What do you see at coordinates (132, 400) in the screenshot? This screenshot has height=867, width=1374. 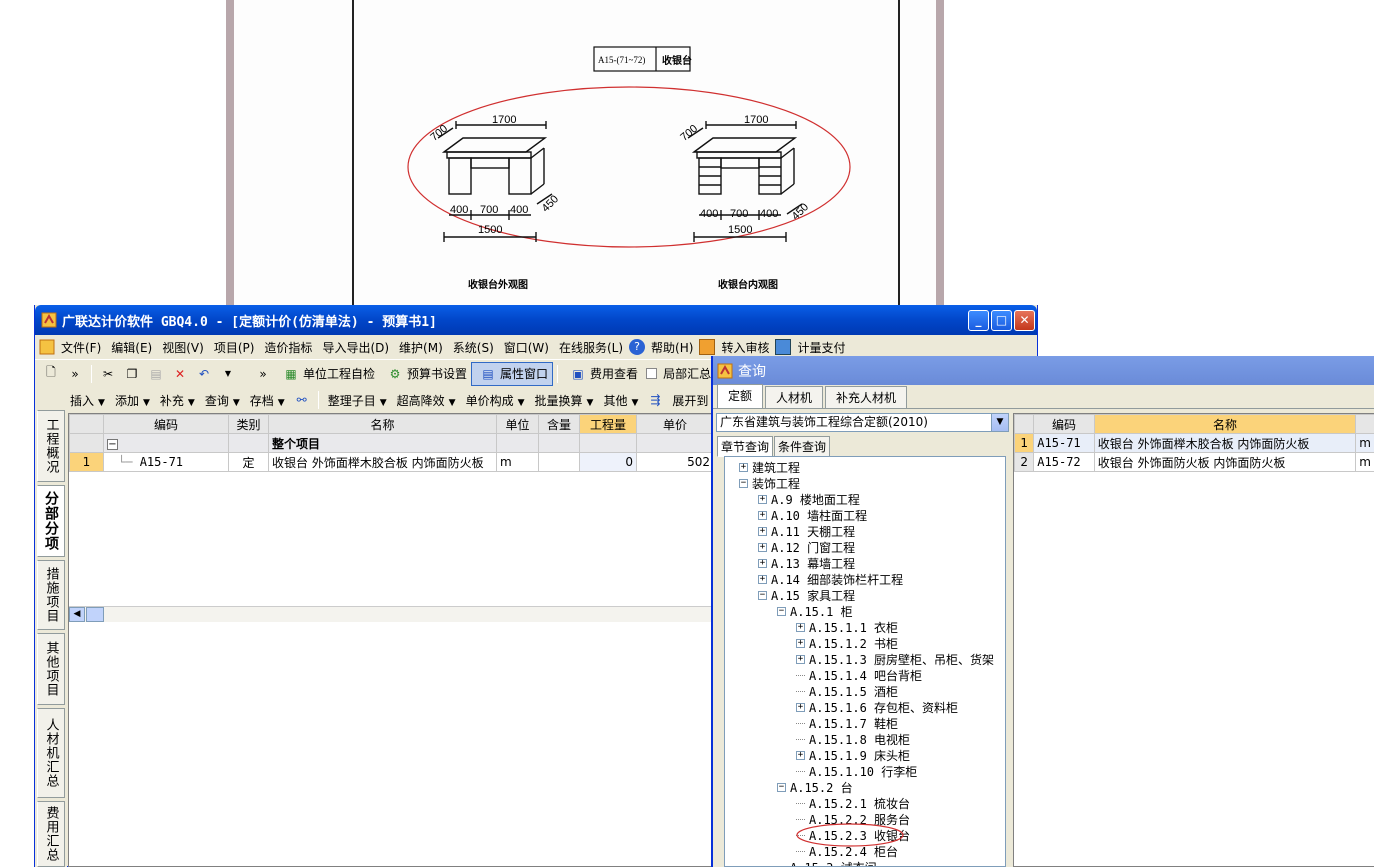 I see `add-menu: 添加 ▼` at bounding box center [132, 400].